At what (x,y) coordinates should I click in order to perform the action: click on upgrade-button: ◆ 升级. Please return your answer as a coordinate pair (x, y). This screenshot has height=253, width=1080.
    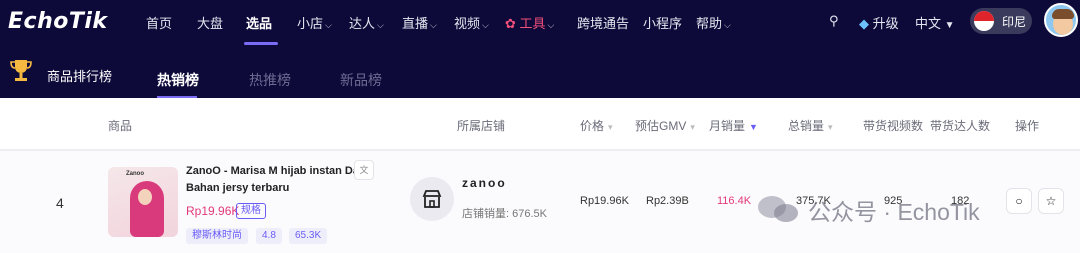
    Looking at the image, I should click on (879, 22).